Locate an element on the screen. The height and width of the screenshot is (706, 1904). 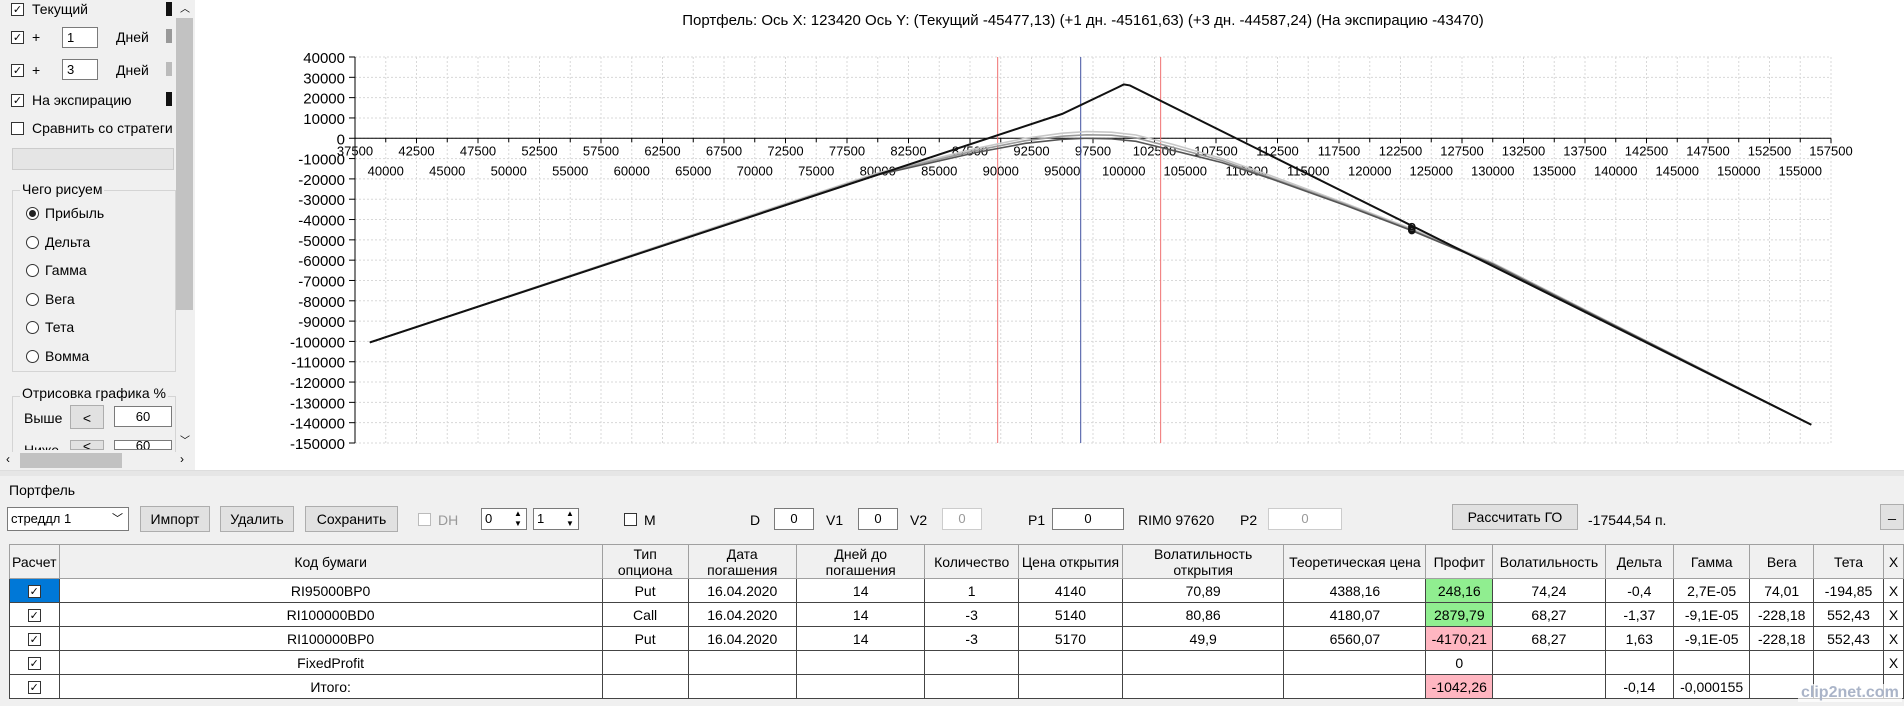
column-header: Дней до погашения is located at coordinates (860, 561).